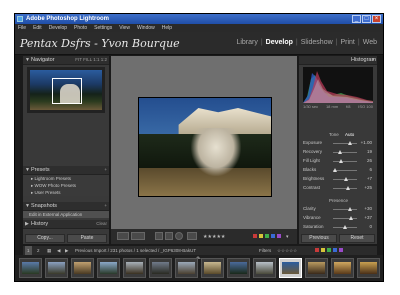  I want to click on navigator-preview, so click(66, 90).